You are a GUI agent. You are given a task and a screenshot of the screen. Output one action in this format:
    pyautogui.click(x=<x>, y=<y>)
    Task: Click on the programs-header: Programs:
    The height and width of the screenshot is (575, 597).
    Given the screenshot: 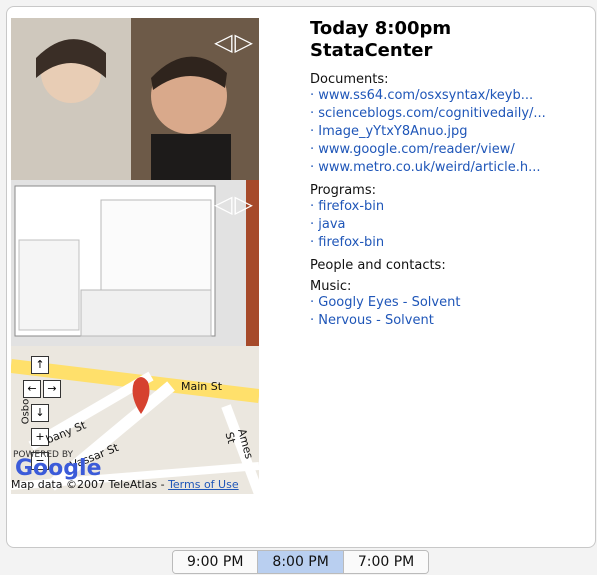 What is the action you would take?
    pyautogui.click(x=343, y=190)
    